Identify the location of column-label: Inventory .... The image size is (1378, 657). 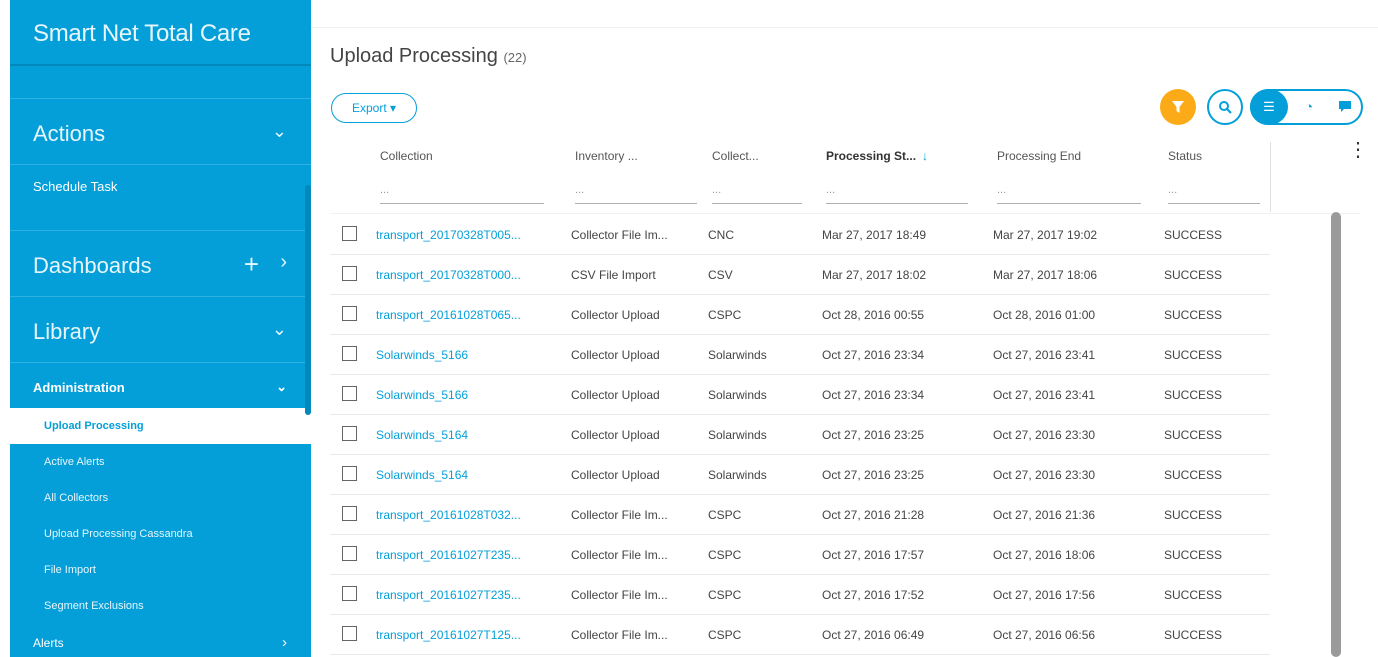
(606, 156).